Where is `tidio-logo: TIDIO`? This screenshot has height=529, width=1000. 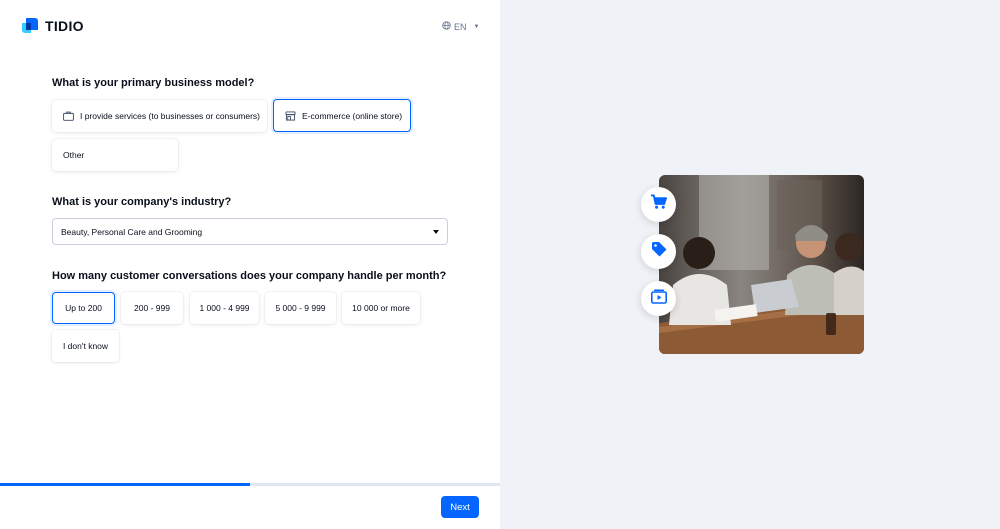
tidio-logo: TIDIO is located at coordinates (52, 26).